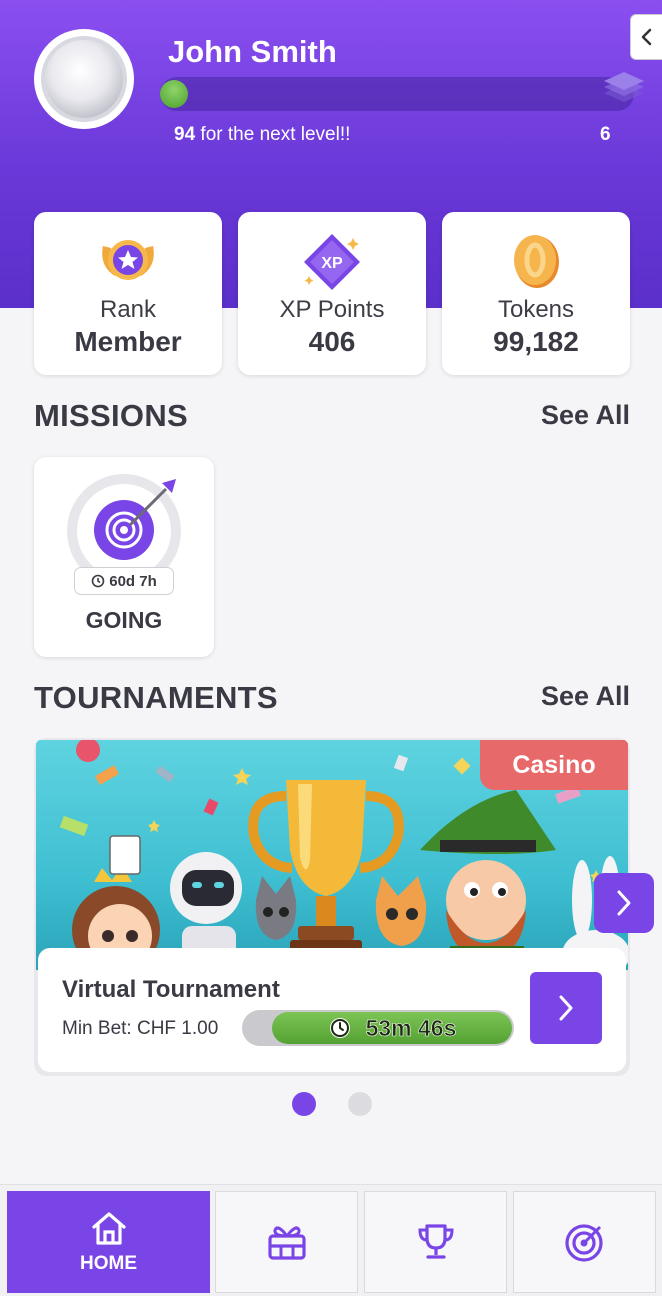 The width and height of the screenshot is (662, 1296). Describe the element at coordinates (128, 309) in the screenshot. I see `rank-label: Rank` at that location.